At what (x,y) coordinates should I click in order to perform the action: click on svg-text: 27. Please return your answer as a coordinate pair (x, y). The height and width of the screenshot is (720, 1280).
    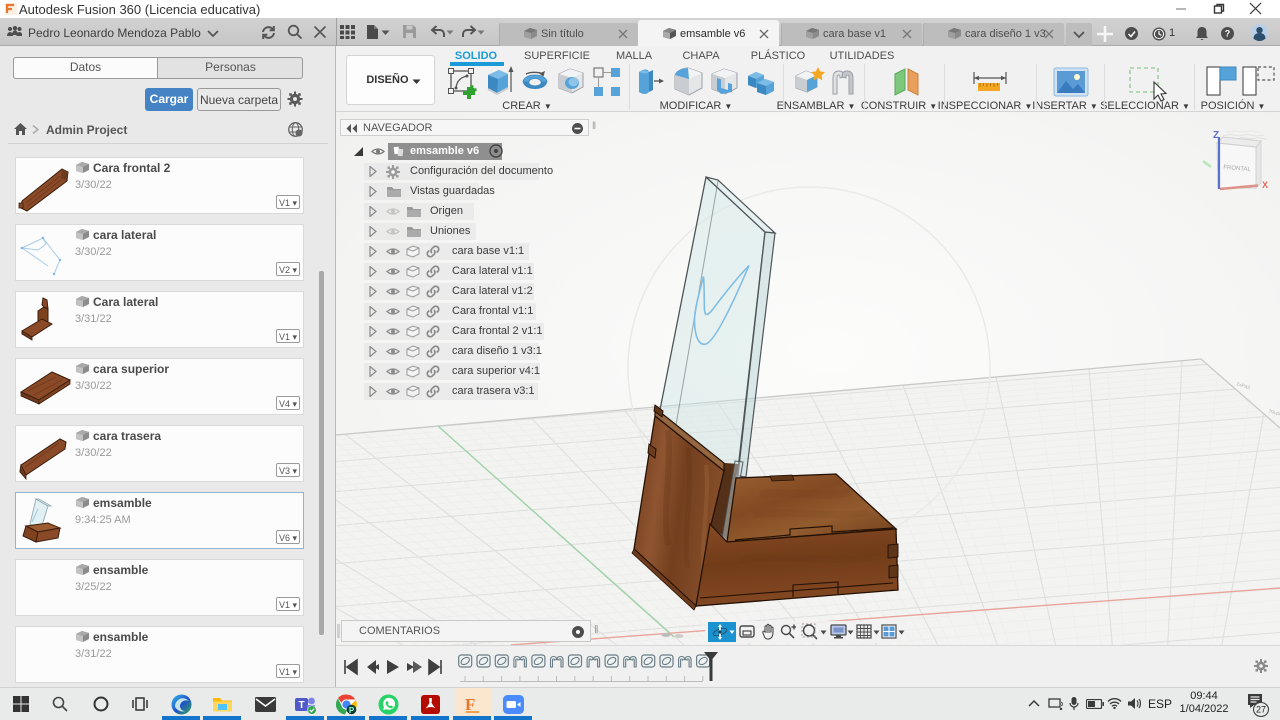
    Looking at the image, I should click on (1261, 710).